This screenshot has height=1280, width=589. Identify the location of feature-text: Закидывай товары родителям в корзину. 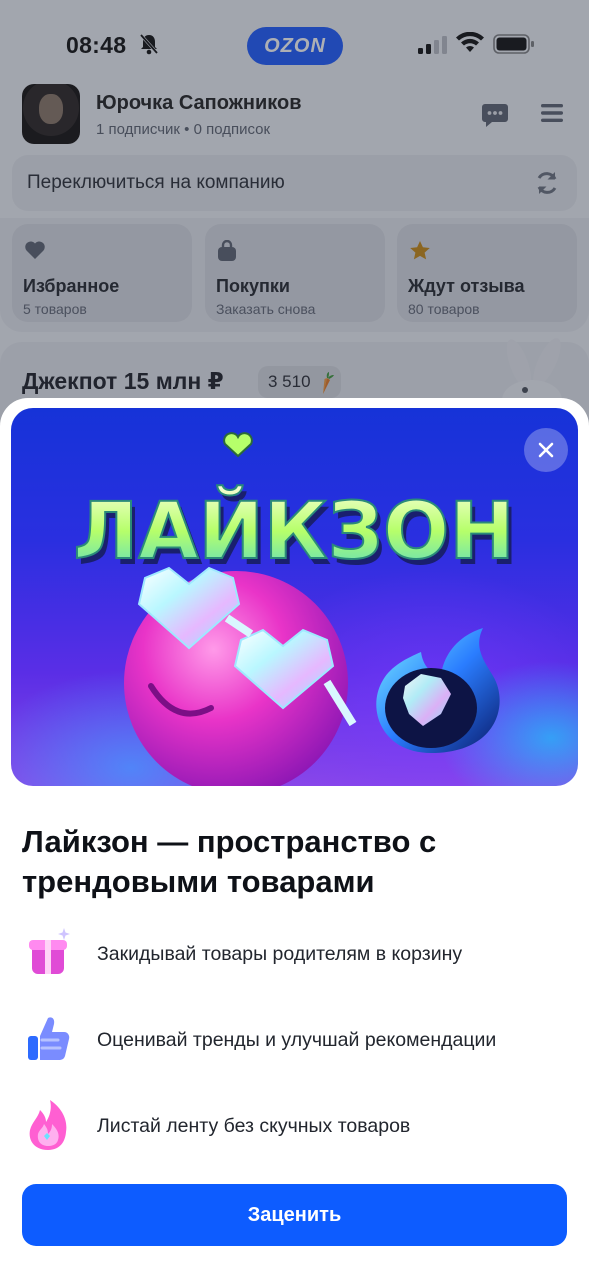
(280, 954).